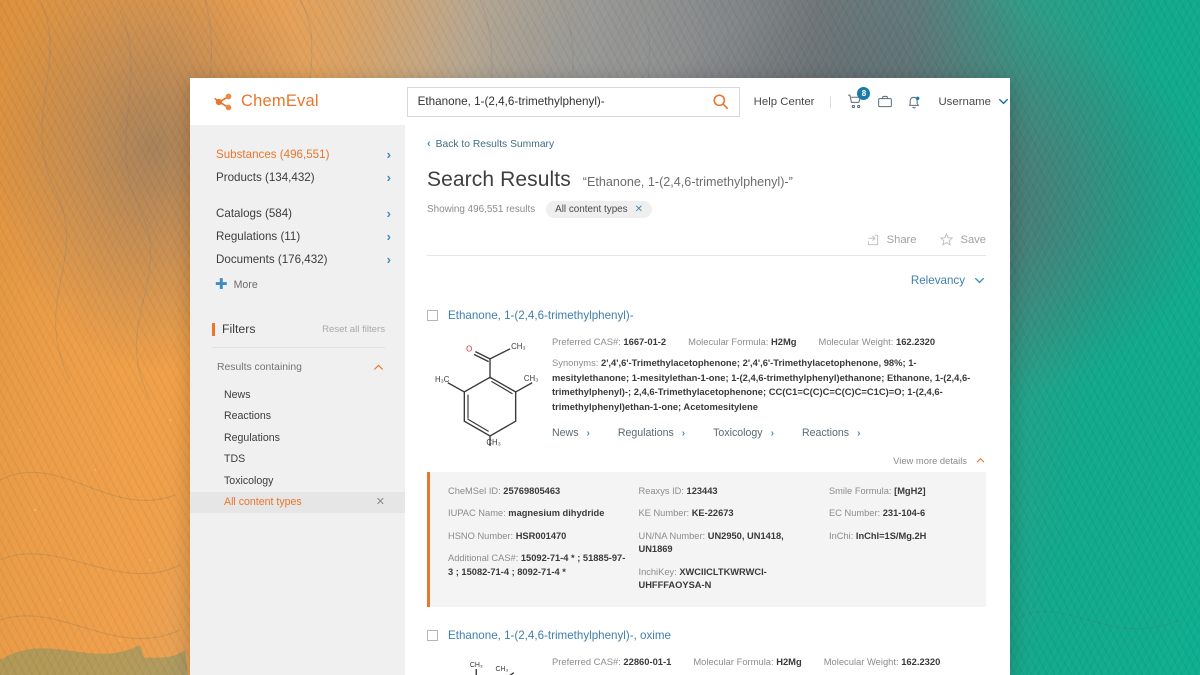 The width and height of the screenshot is (1200, 675). I want to click on chemical-structure-diagram: CH₃ CH₃ H₃C CH₃ N OH, so click(489, 662).